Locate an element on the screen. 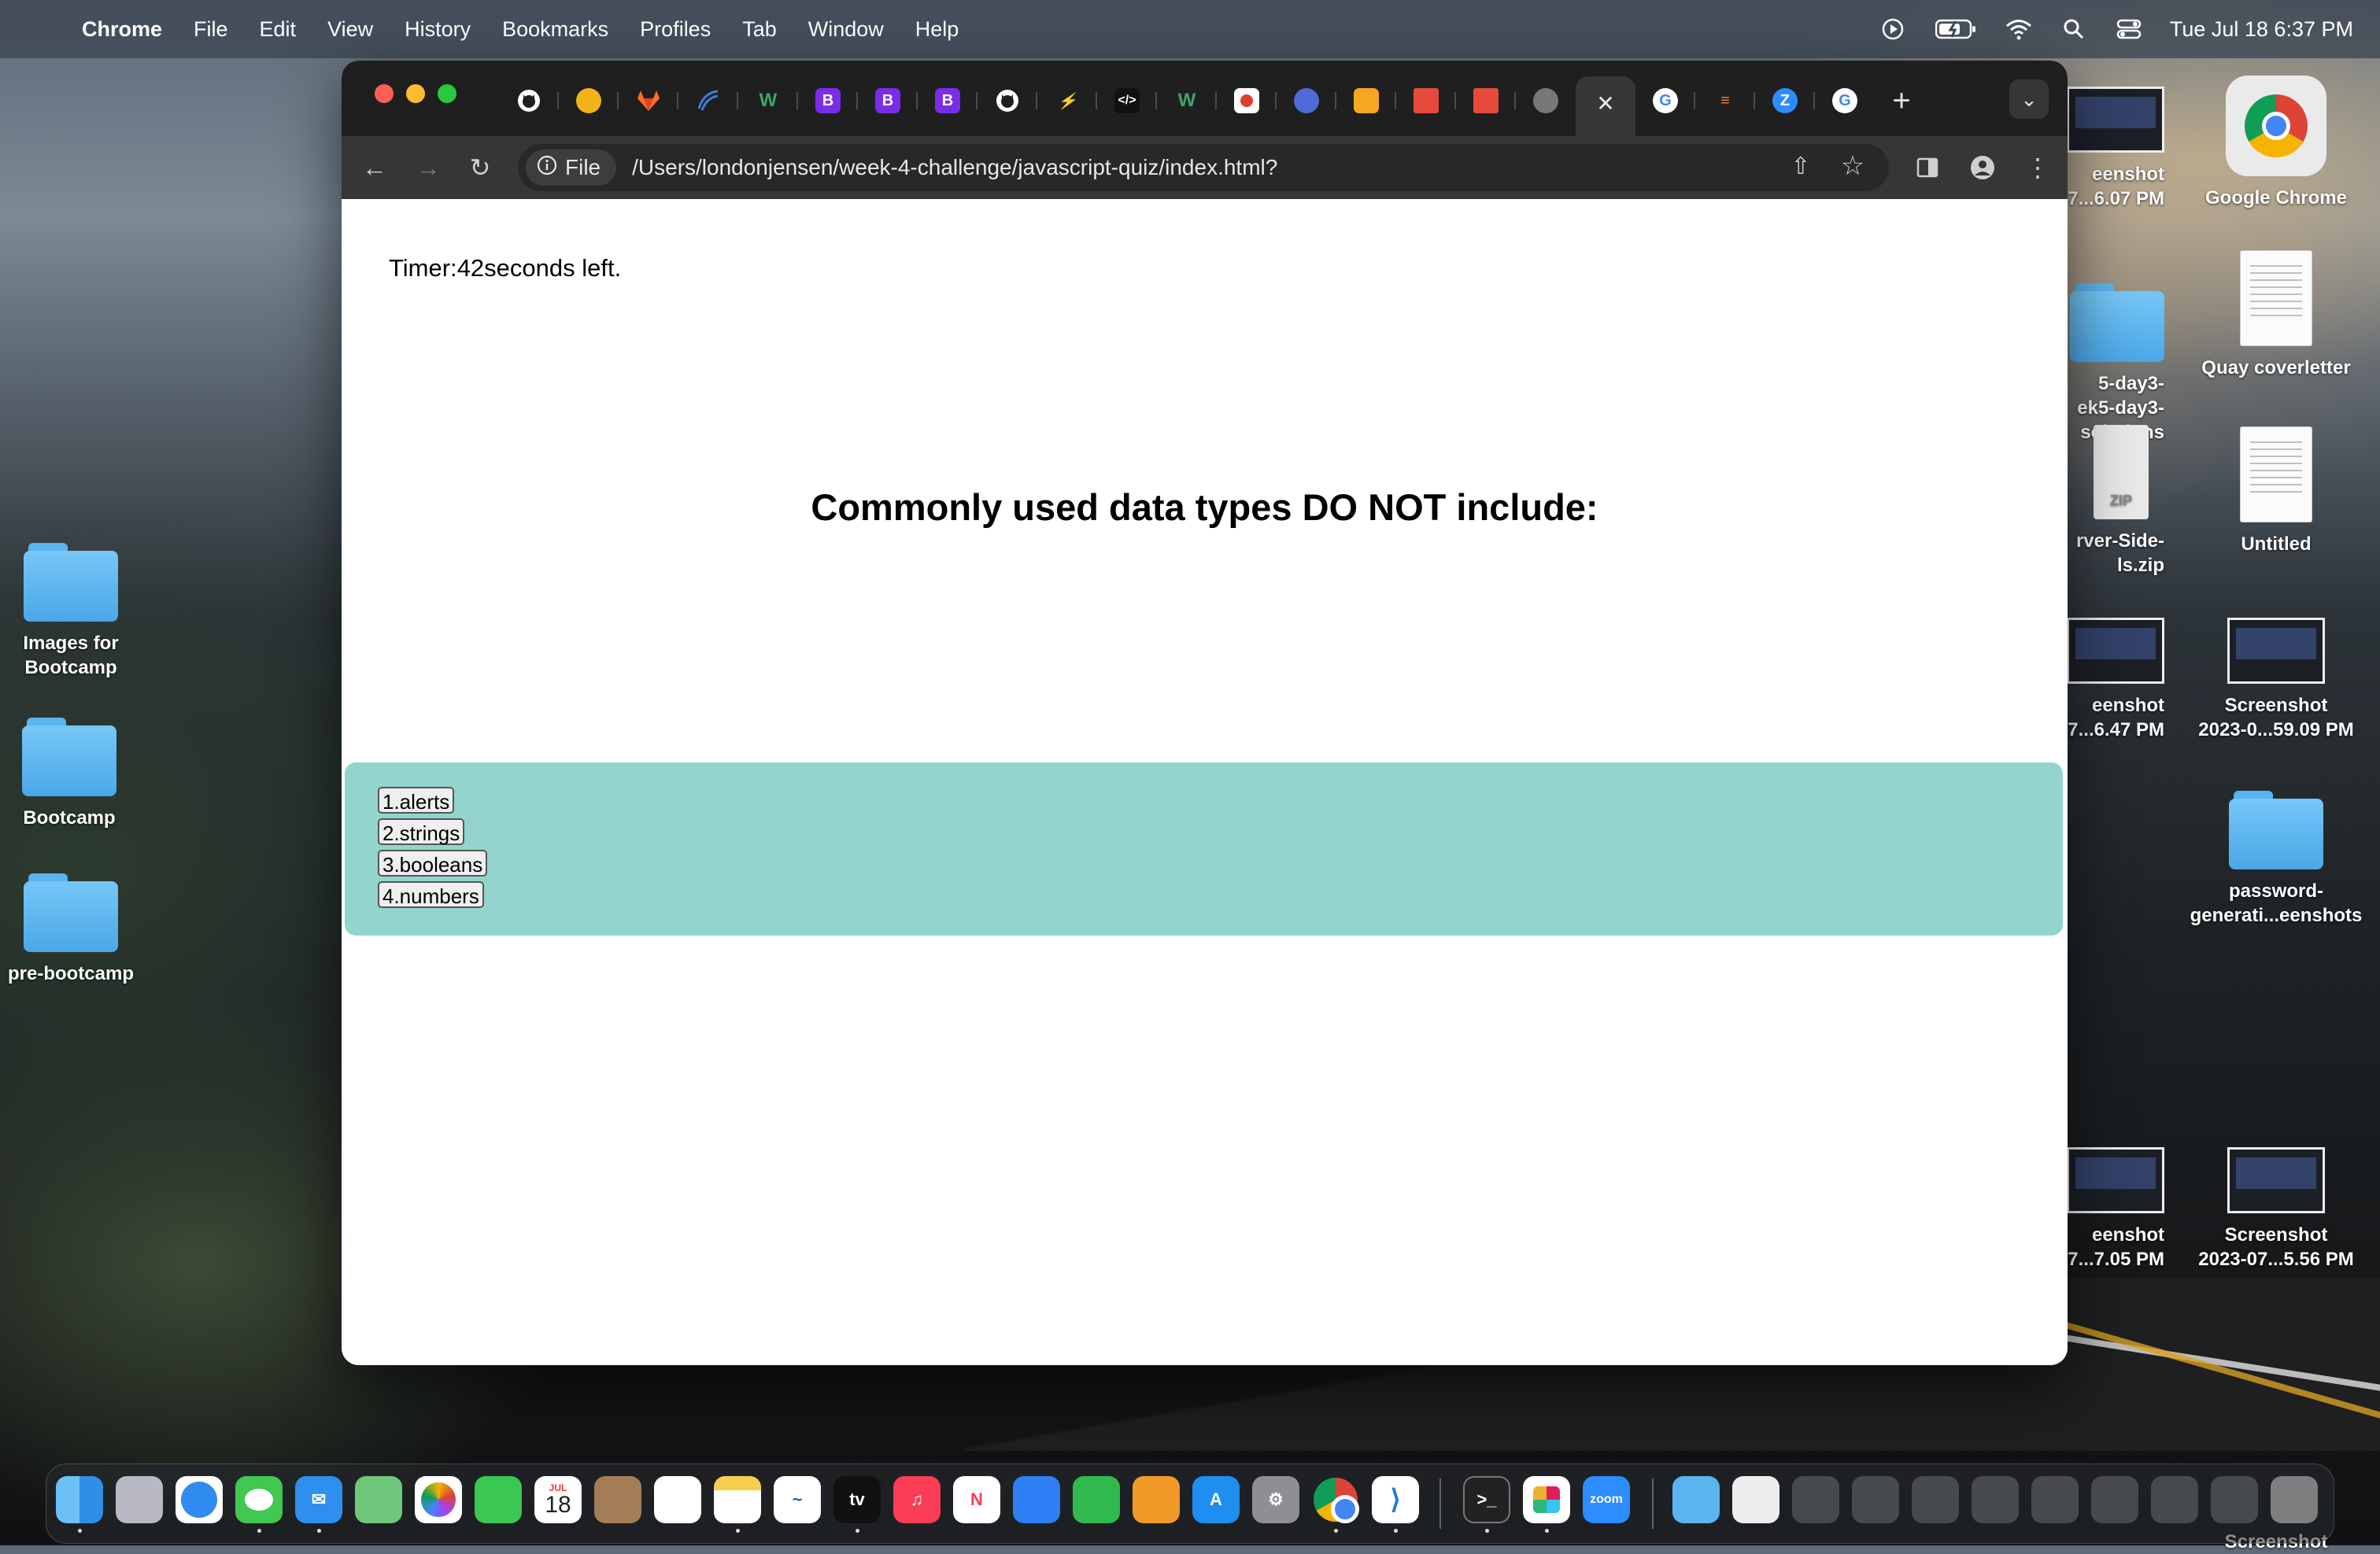  tab: ≡ is located at coordinates (1725, 101).